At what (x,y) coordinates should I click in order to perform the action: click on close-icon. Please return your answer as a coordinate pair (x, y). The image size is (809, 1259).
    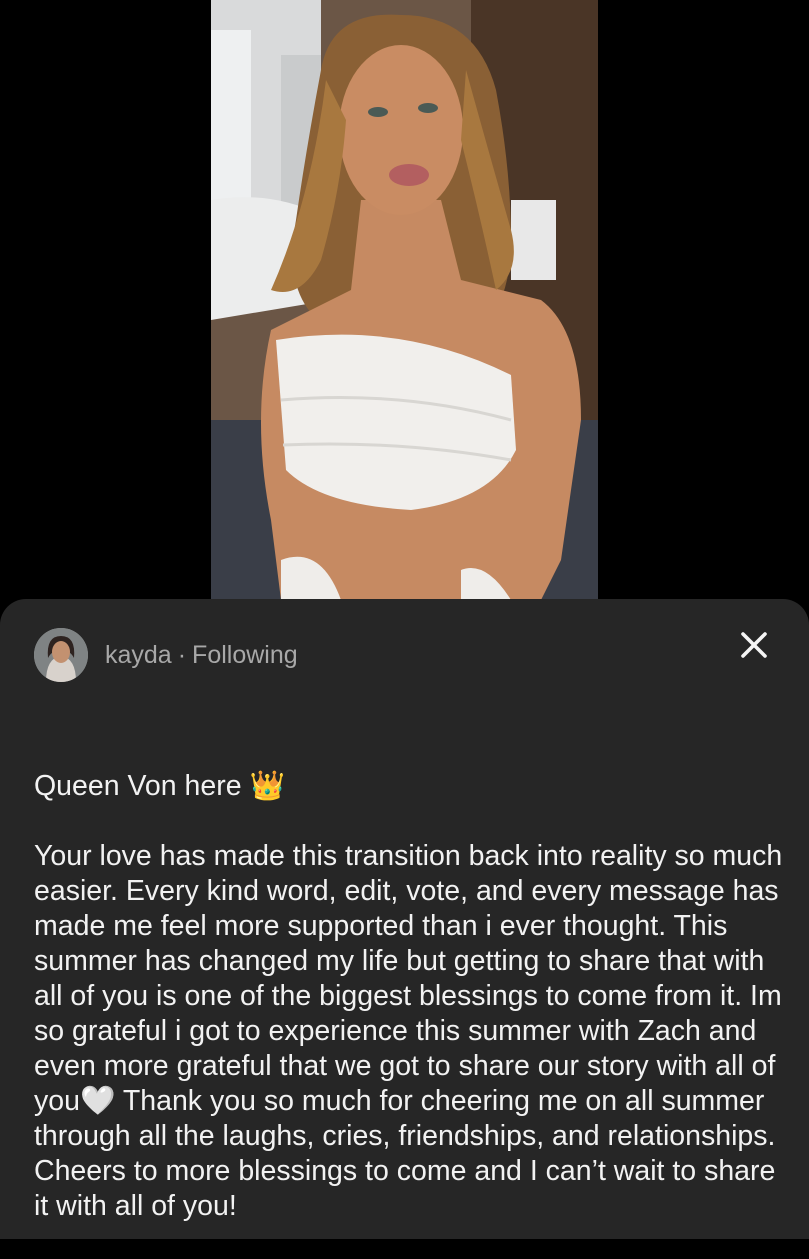
    Looking at the image, I should click on (754, 645).